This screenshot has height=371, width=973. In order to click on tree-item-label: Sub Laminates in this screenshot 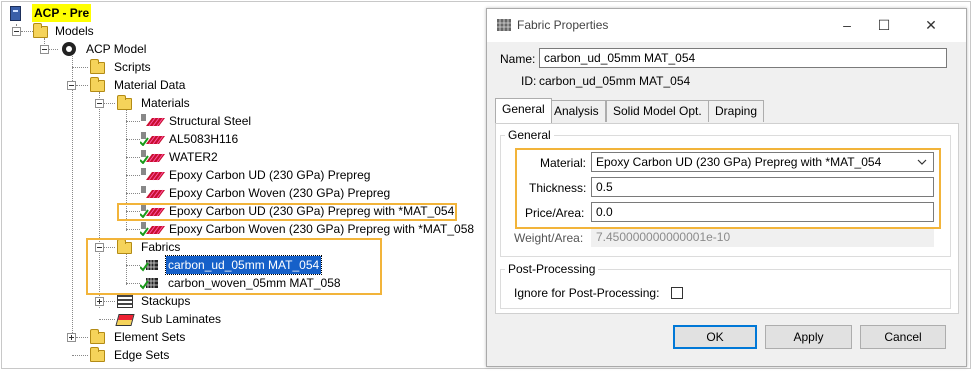, I will do `click(181, 319)`.